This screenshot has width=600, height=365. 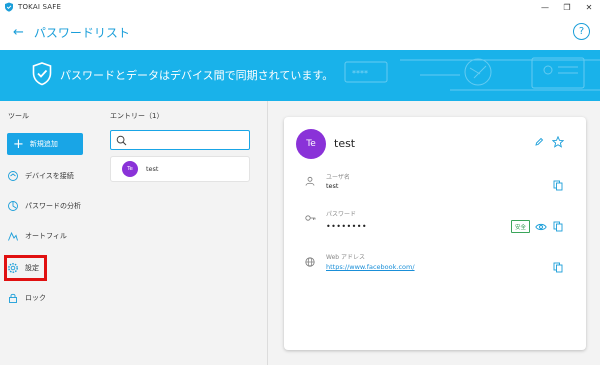 I want to click on maximize-button: ❐, so click(x=567, y=7).